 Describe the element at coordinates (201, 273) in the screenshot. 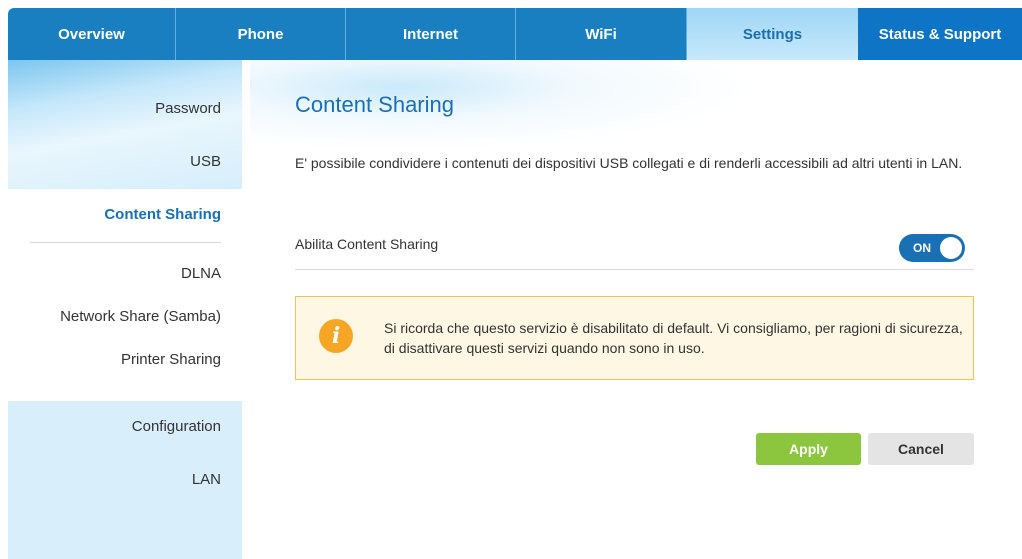

I see `sidebar-item-dlna: DLNA` at that location.